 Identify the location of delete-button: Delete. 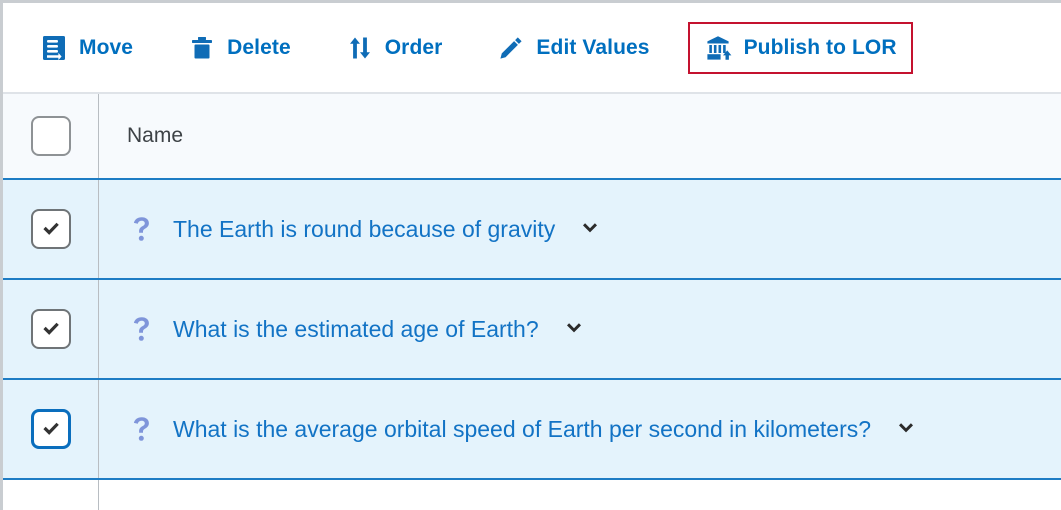
(239, 48).